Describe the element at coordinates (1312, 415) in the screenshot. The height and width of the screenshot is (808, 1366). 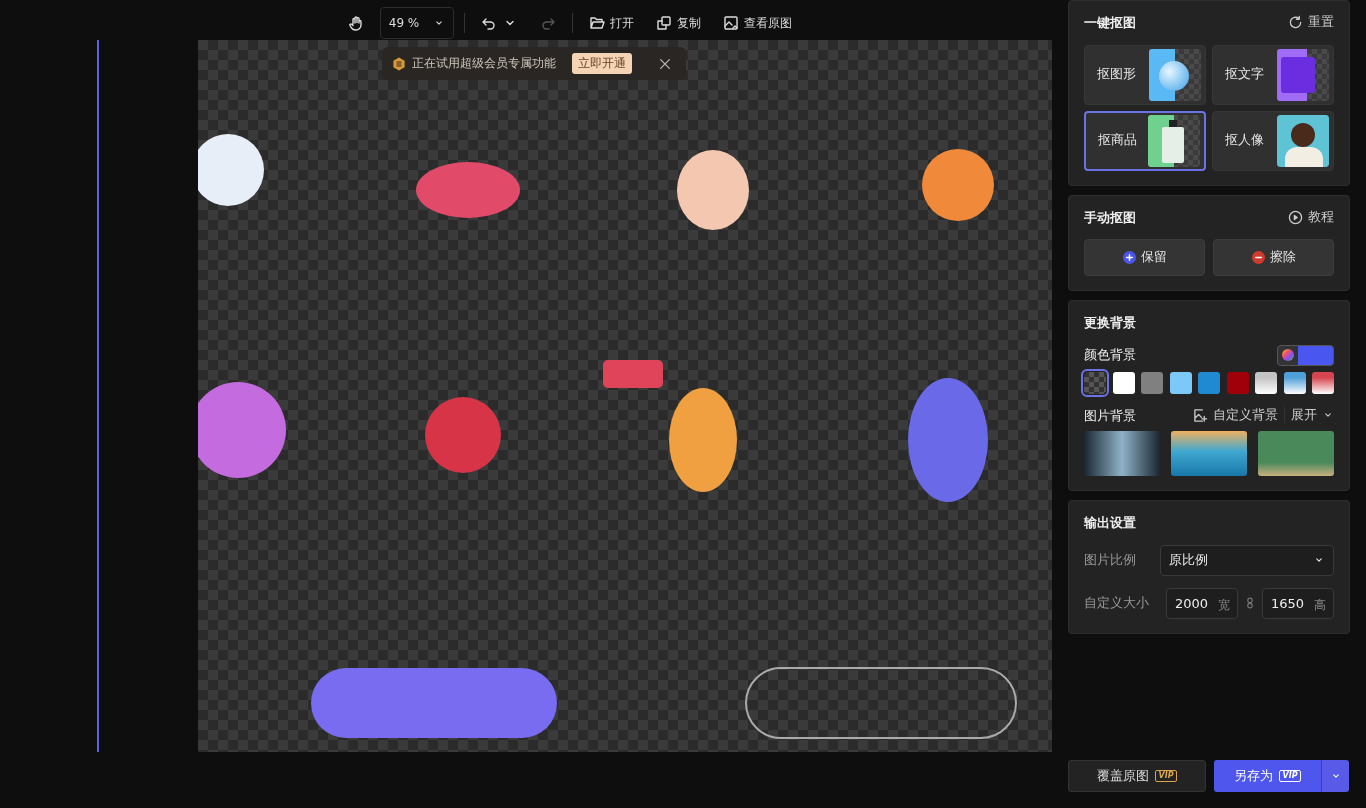
I see `expand-button: 展开` at that location.